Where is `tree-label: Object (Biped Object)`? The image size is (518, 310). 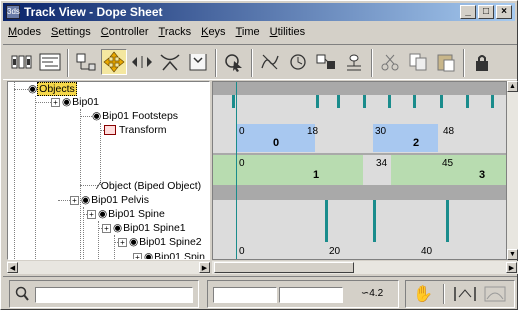
tree-label: Object (Biped Object) is located at coordinates (151, 186).